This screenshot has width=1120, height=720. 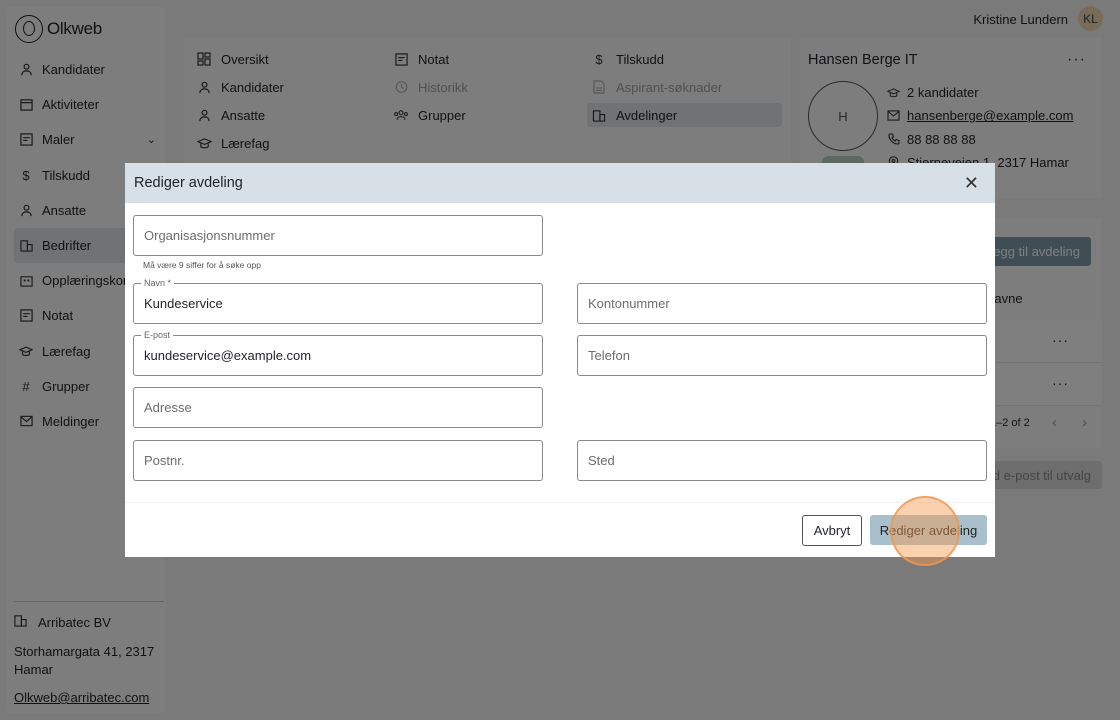 I want to click on address-input, so click(x=338, y=407).